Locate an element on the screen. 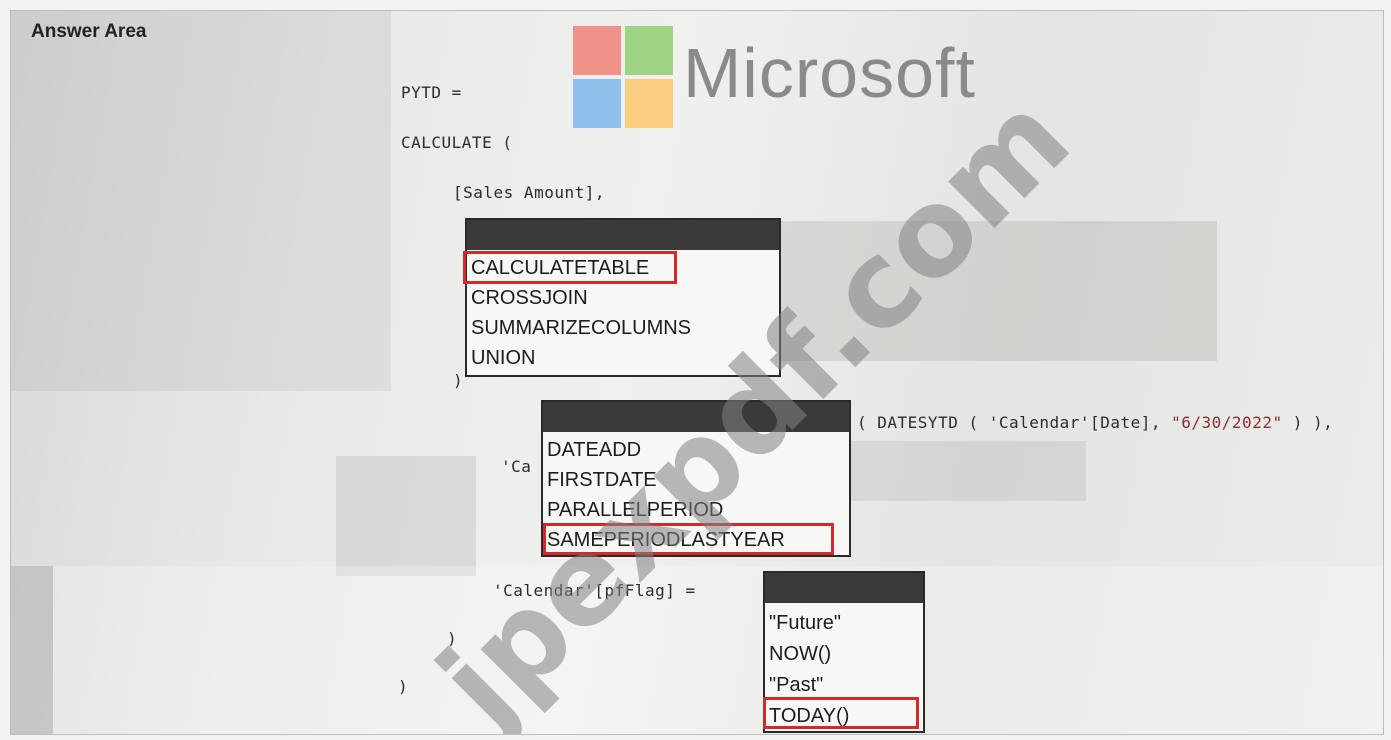 Image resolution: width=1391 pixels, height=740 pixels. code-line-pytd: PYTD = is located at coordinates (431, 92).